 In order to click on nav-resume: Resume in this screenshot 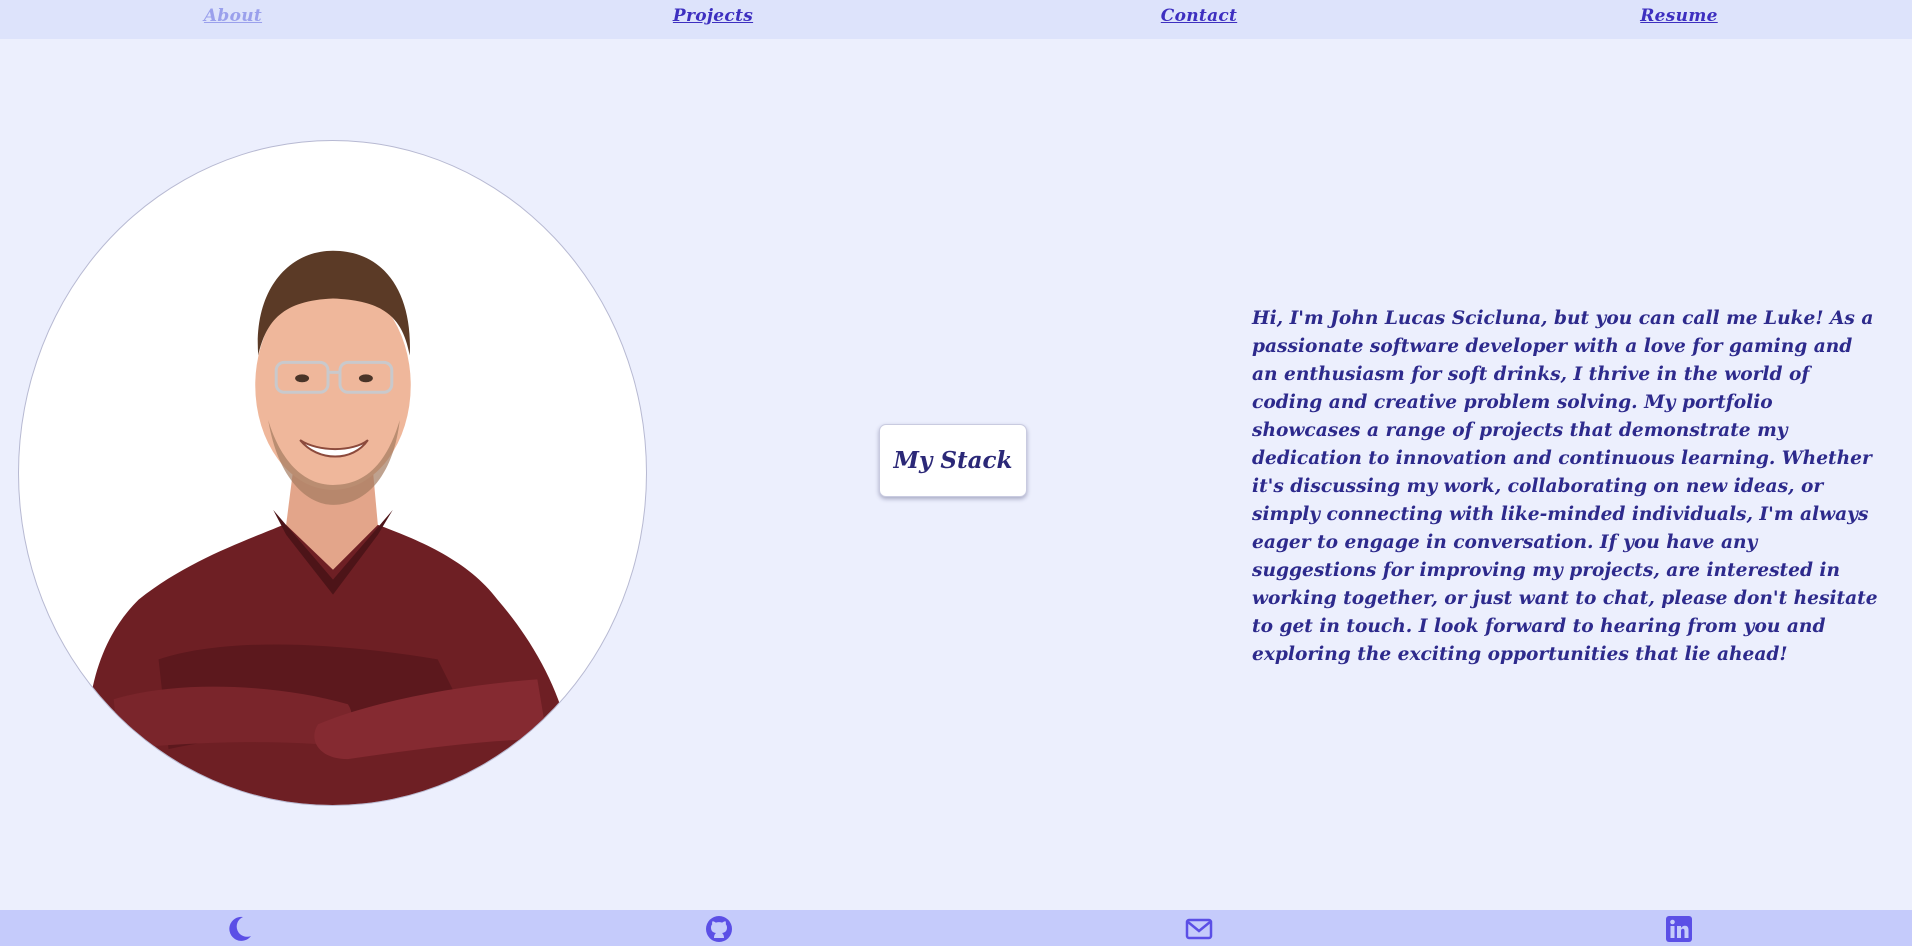, I will do `click(1678, 16)`.